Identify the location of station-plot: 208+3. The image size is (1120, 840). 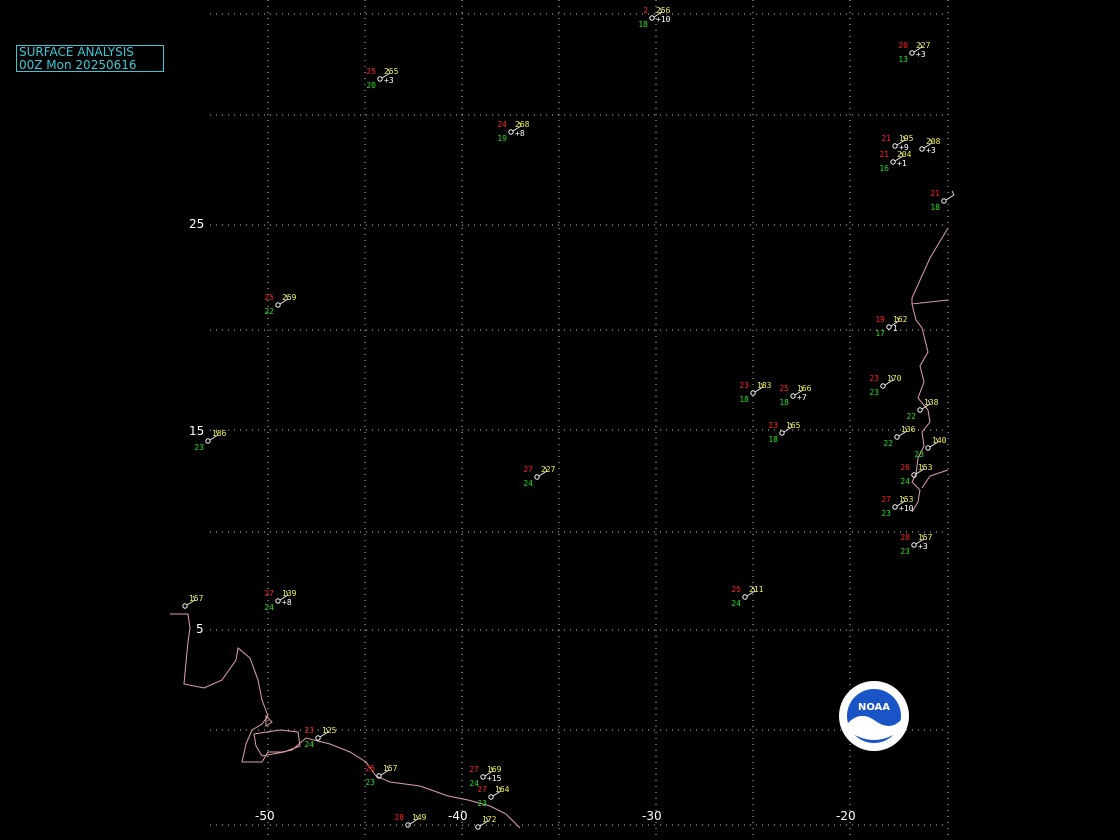
(930, 146).